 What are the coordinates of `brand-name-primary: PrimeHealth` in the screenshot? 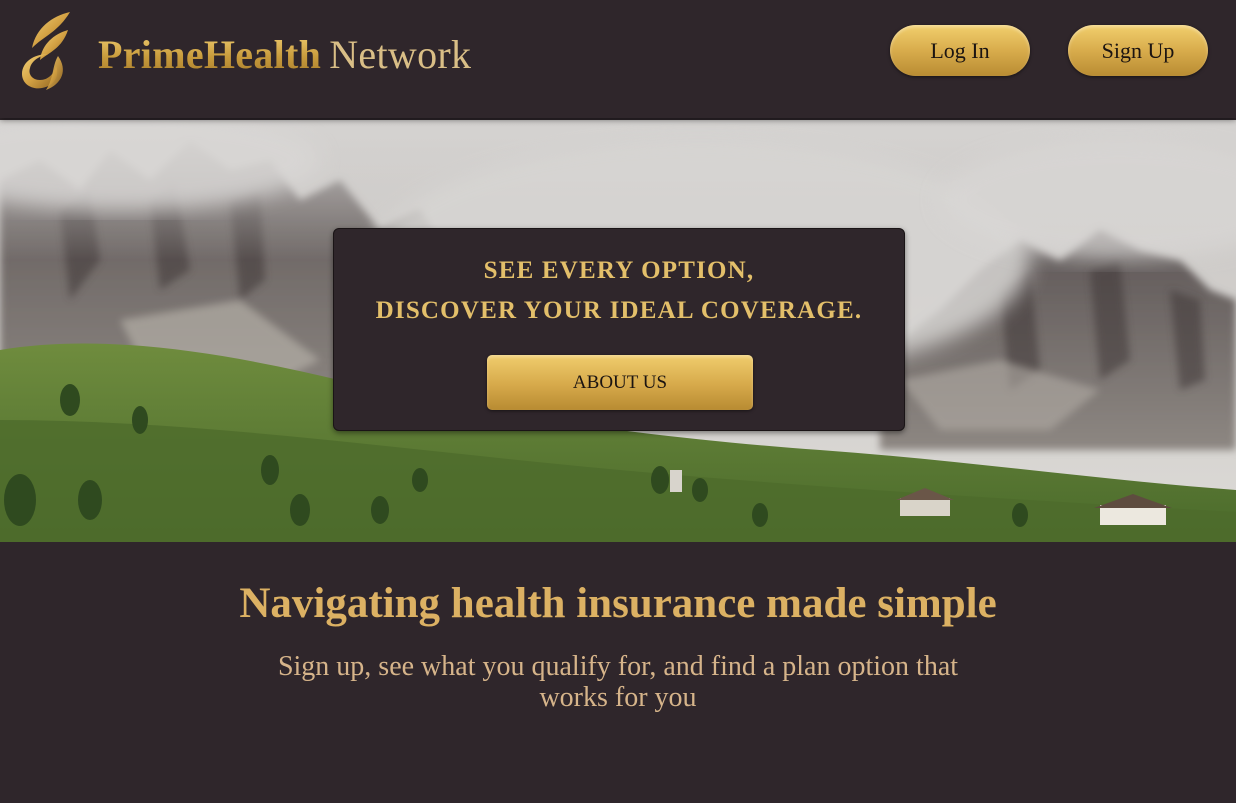 It's located at (210, 54).